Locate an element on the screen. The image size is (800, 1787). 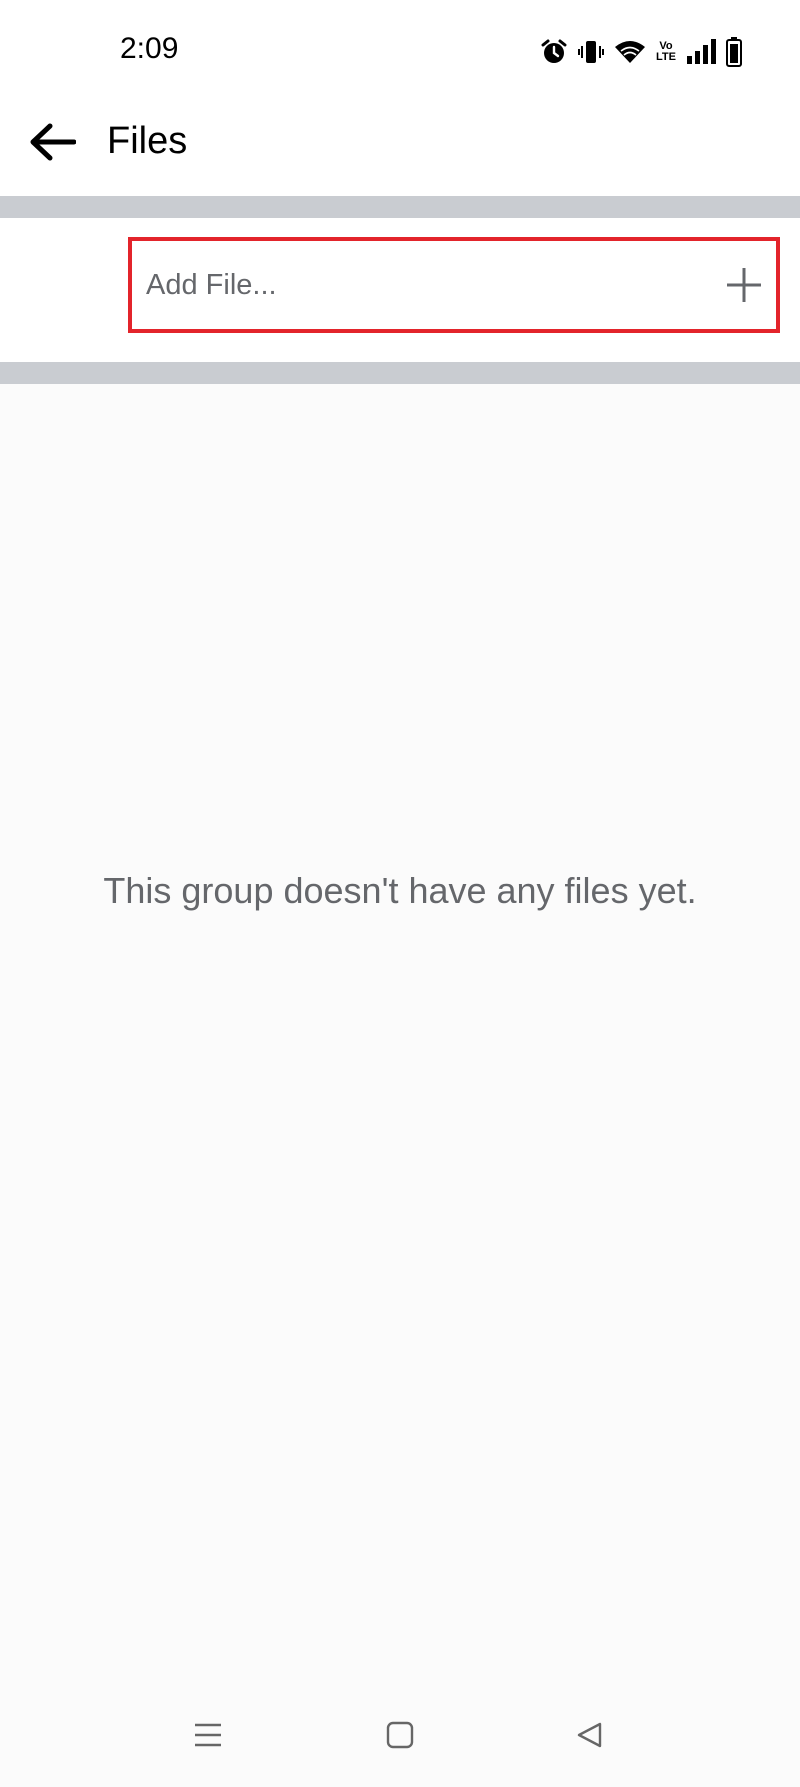
volte-bottom-label: LTE is located at coordinates (666, 57).